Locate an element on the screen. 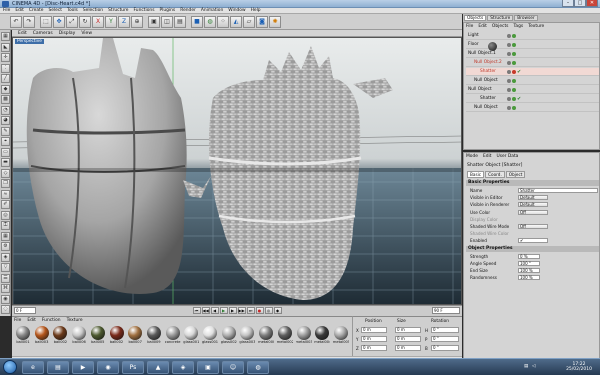 This screenshot has height=375, width=600. property-value: Shatter is located at coordinates (558, 190).